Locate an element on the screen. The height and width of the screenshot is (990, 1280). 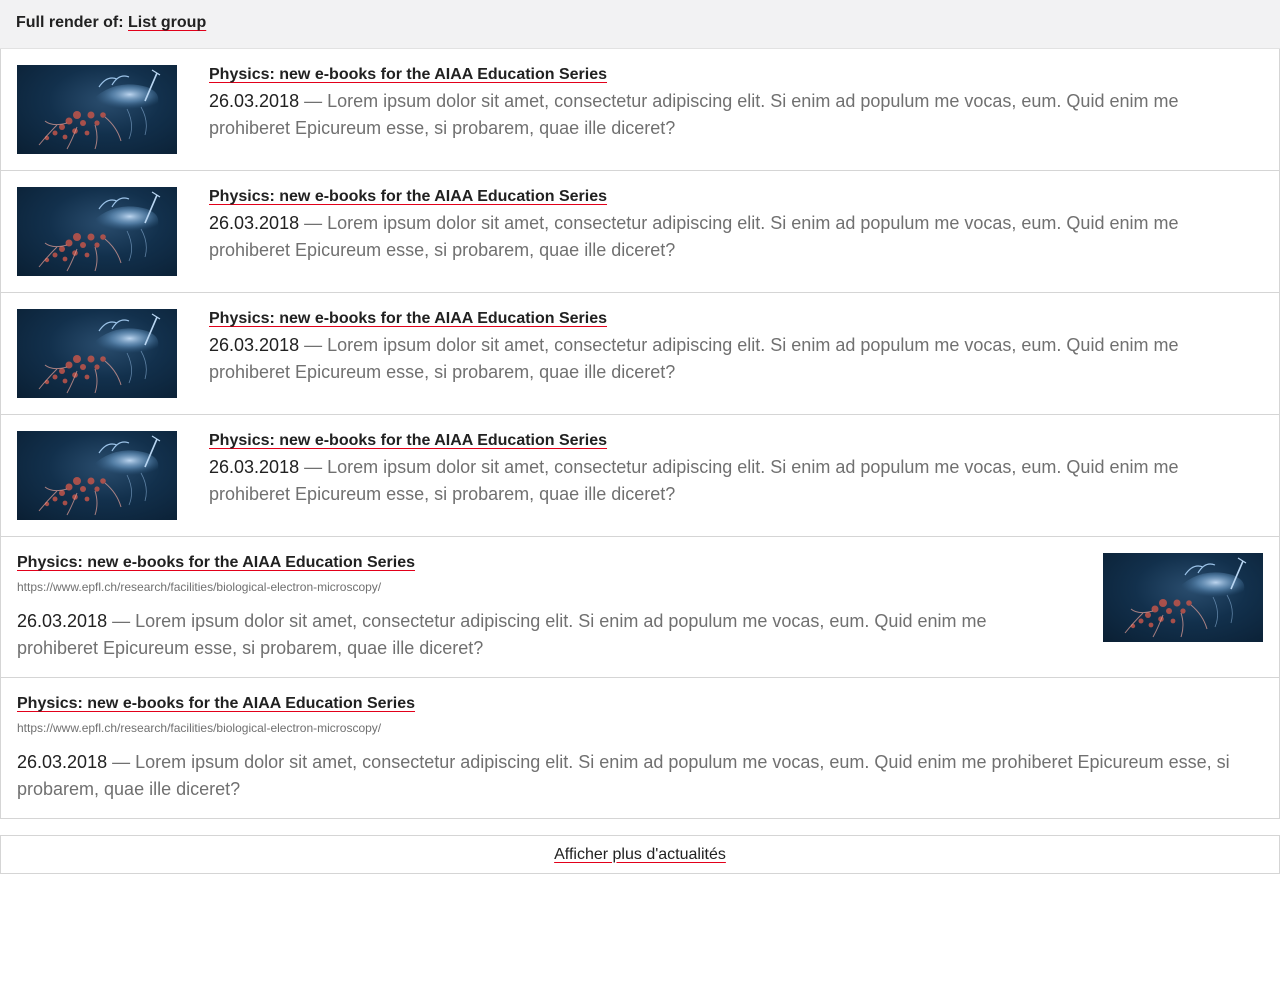
header-link-list-group: List group is located at coordinates (167, 22).